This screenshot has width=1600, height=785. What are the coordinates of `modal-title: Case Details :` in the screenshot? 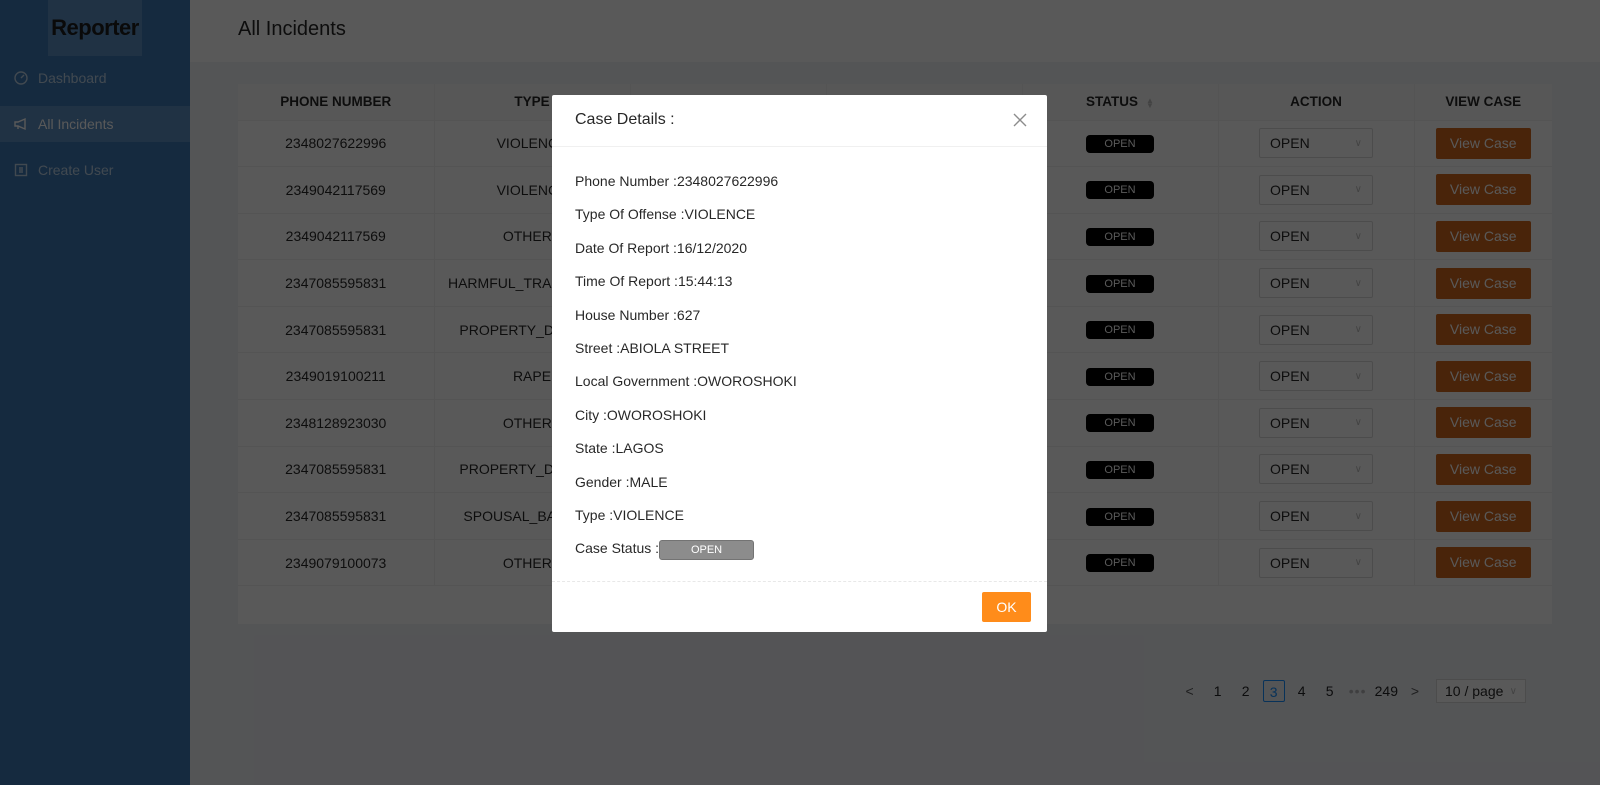 It's located at (625, 119).